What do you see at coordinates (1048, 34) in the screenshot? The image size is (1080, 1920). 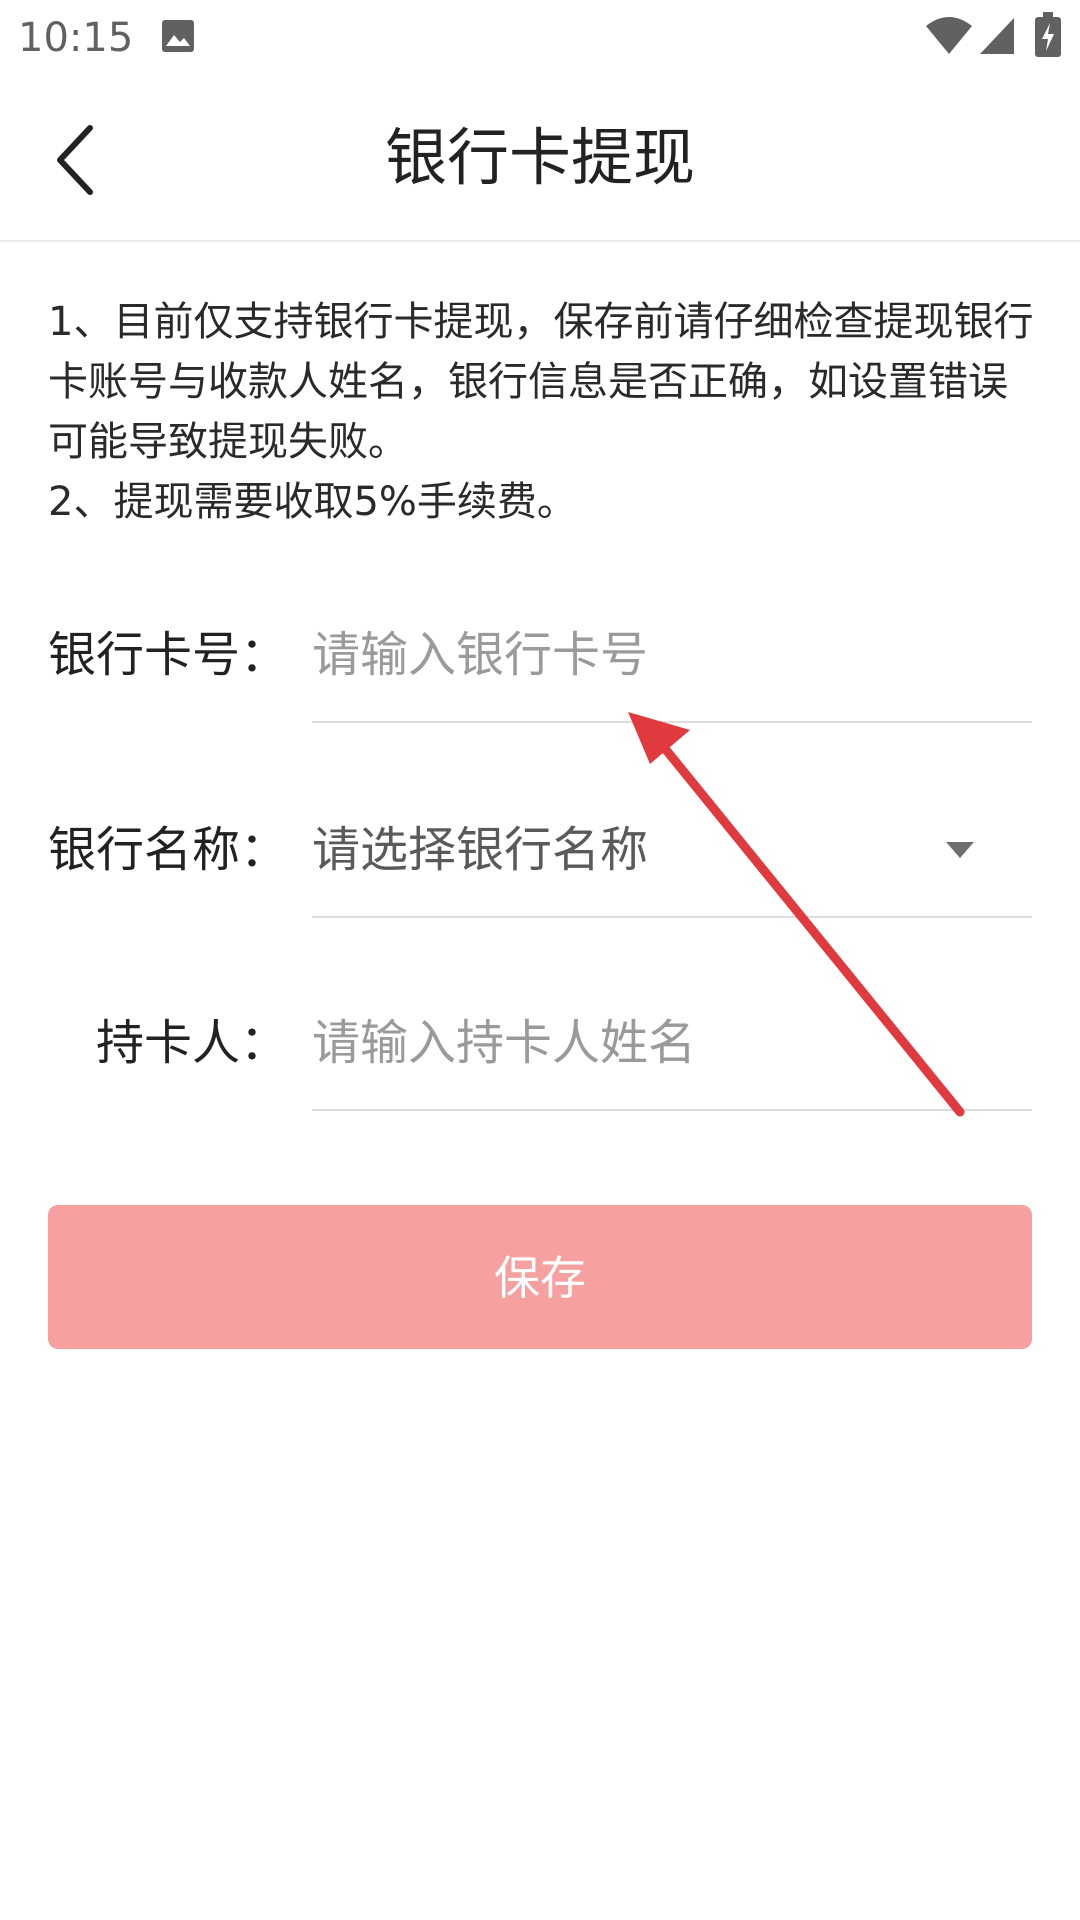 I see `battery-charging-icon` at bounding box center [1048, 34].